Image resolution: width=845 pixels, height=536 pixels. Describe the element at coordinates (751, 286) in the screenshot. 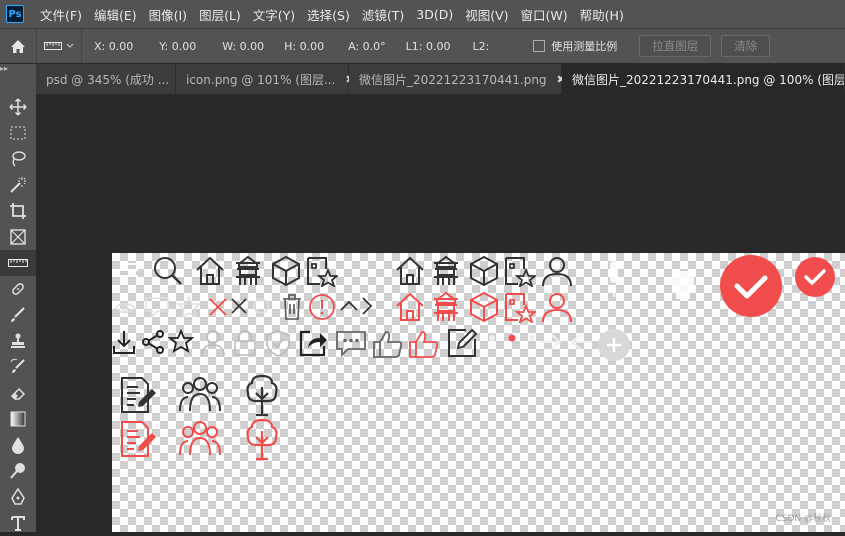

I see `check-circle-large-icon` at that location.